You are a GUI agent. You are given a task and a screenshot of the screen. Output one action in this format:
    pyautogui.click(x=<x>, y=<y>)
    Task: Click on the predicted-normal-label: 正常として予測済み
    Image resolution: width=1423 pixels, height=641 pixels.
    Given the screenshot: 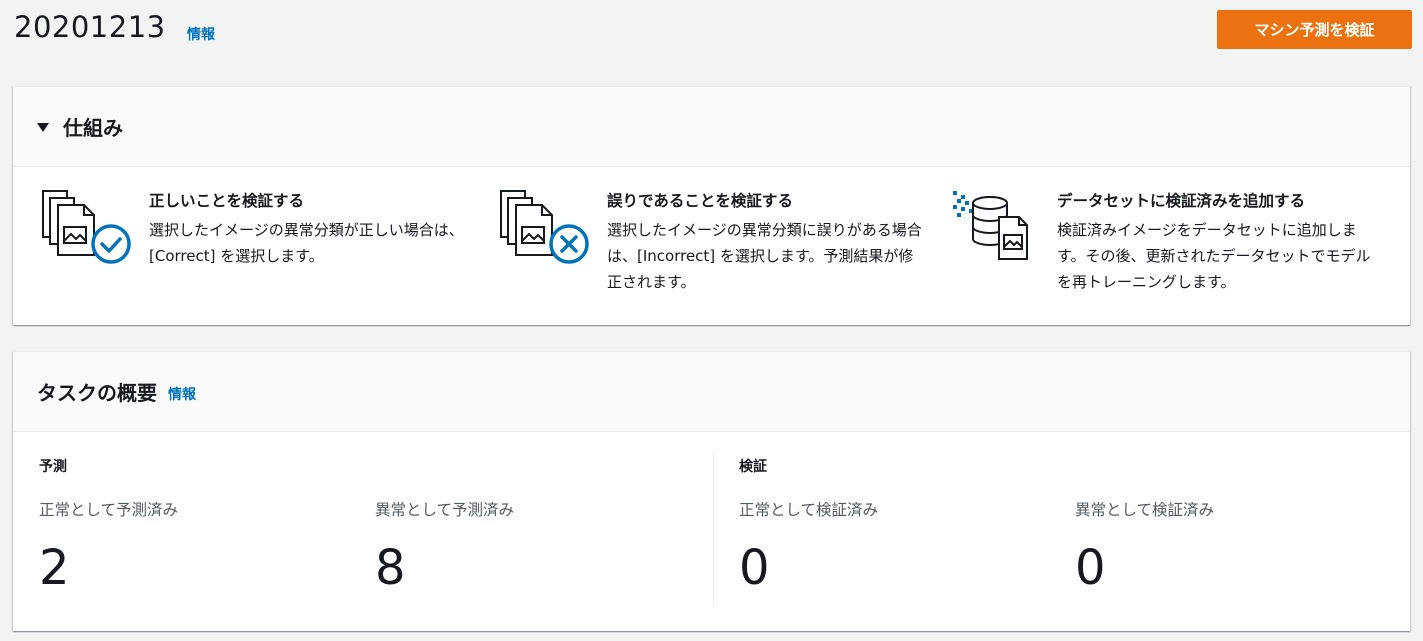 What is the action you would take?
    pyautogui.click(x=109, y=510)
    